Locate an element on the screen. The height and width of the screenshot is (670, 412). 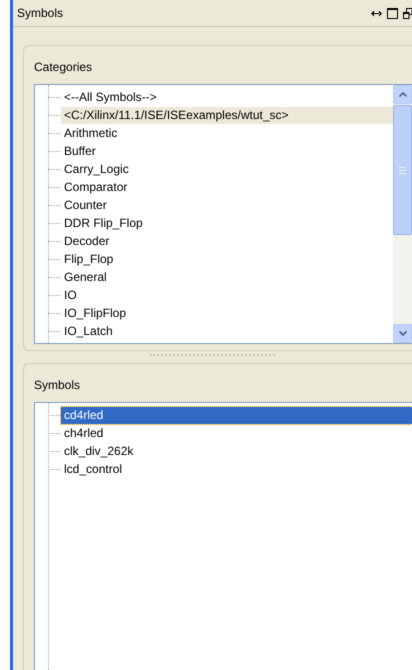
tree-item: Comparator is located at coordinates (227, 187).